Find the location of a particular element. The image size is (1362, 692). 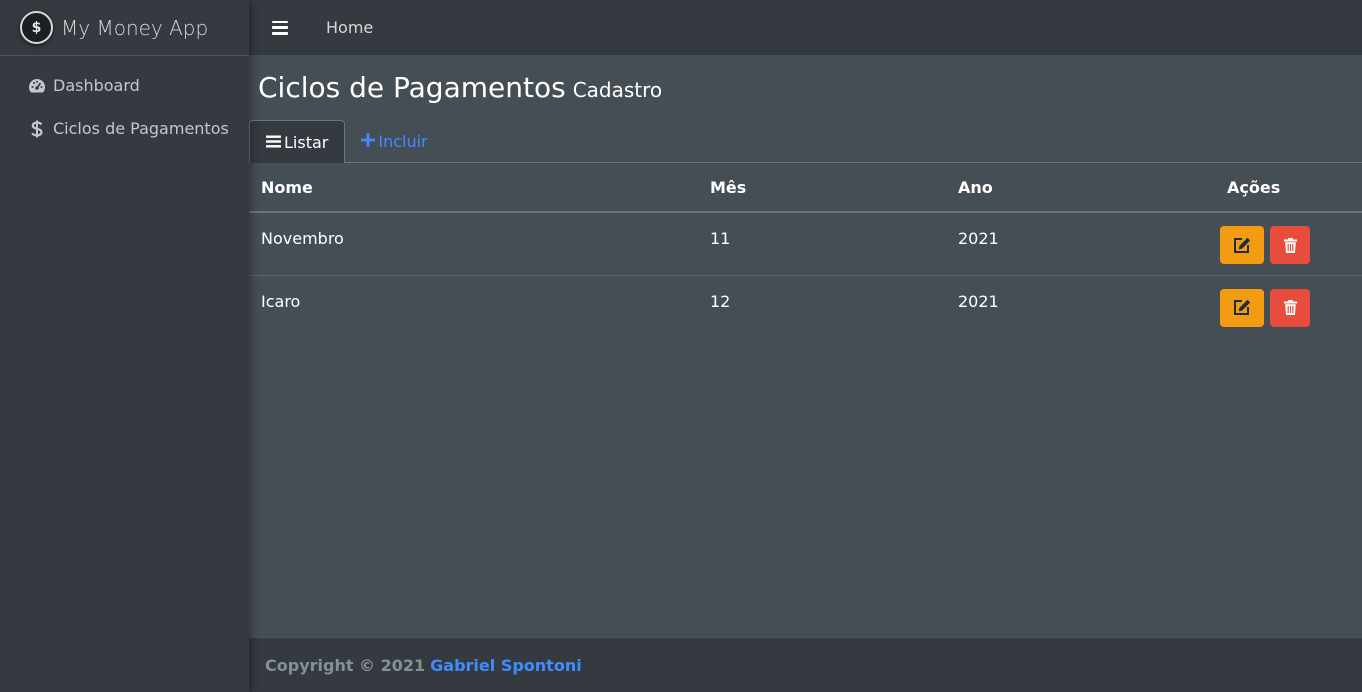

sidebar-nav: Dashboard Ciclos de Pagamentos is located at coordinates (124, 103).